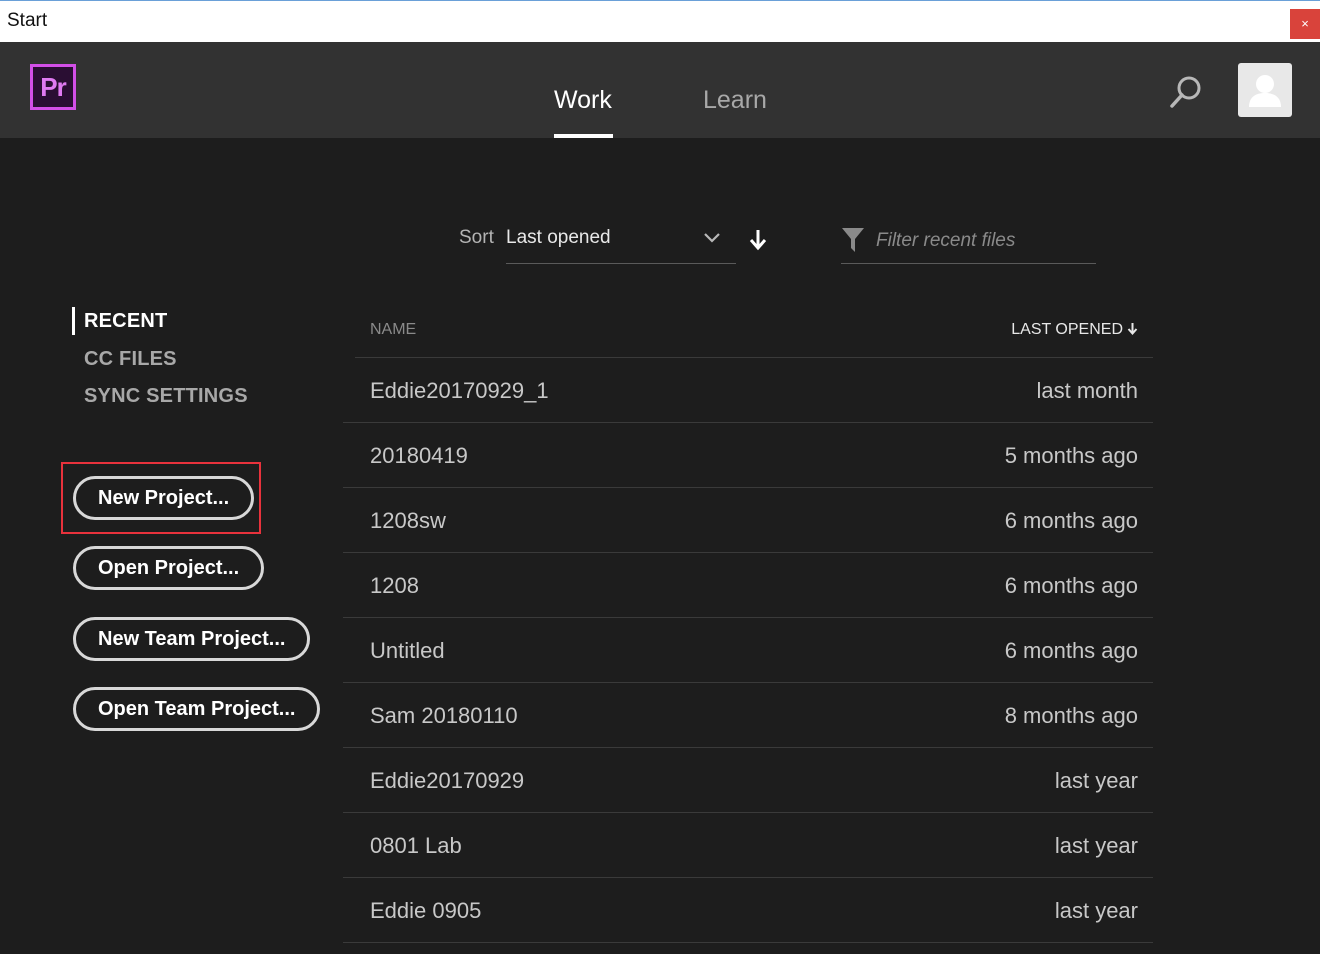 The height and width of the screenshot is (954, 1320). What do you see at coordinates (1071, 455) in the screenshot?
I see `file-last-opened: 5 months ago` at bounding box center [1071, 455].